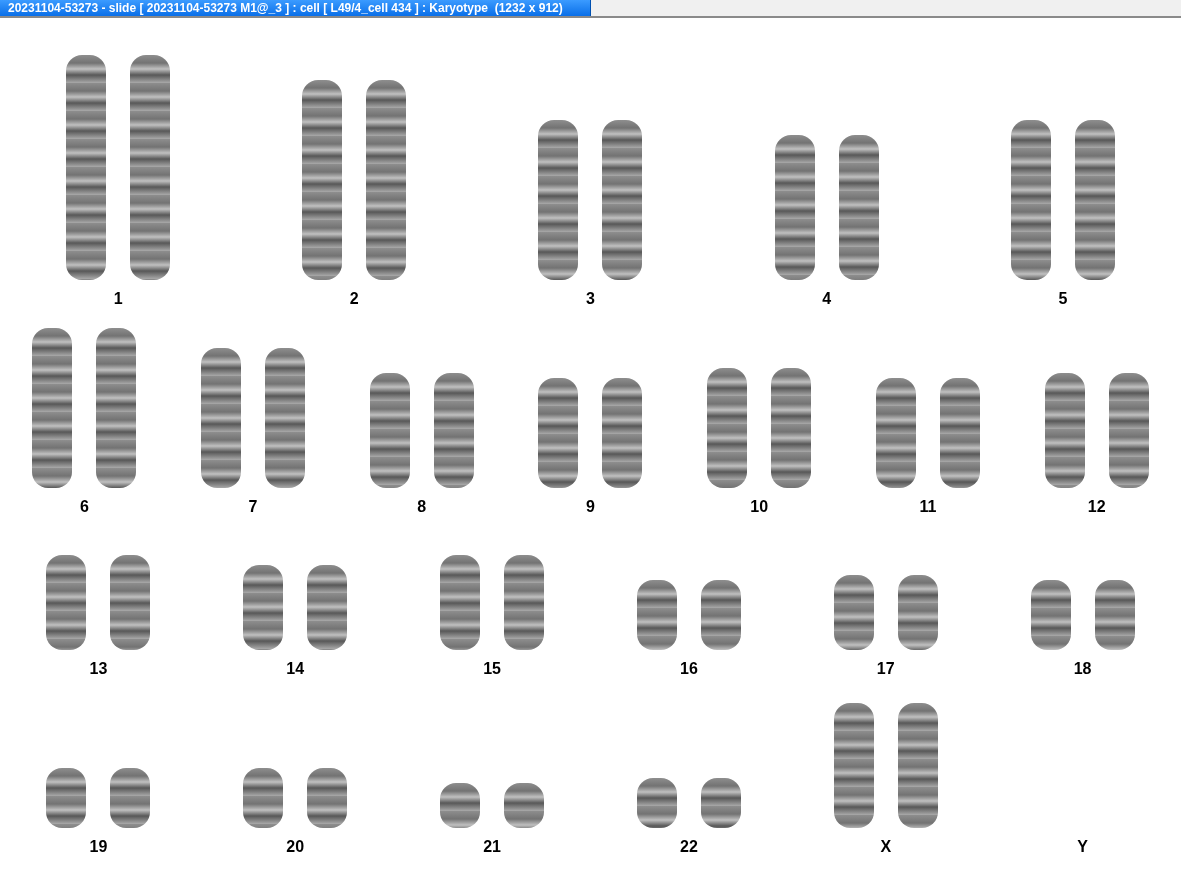 The image size is (1181, 888). Describe the element at coordinates (422, 507) in the screenshot. I see `chromosome-label: 8` at that location.